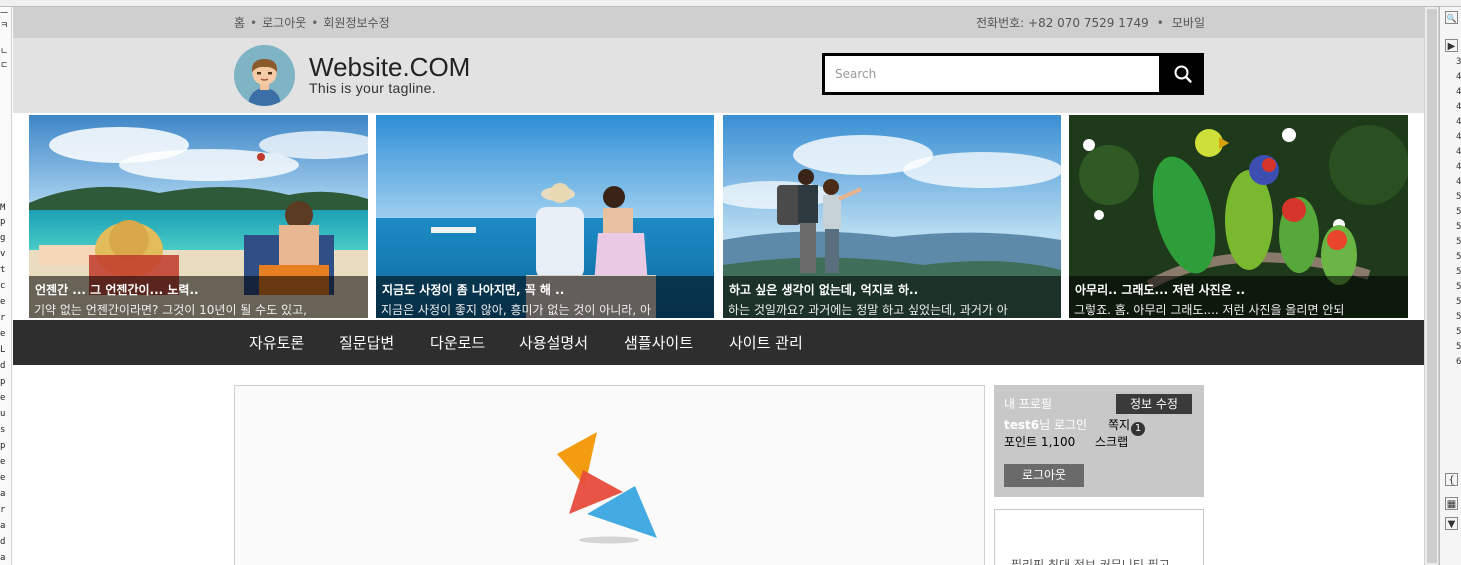 This screenshot has width=1461, height=565. I want to click on slide-title: 언젠간 ... 그 언젠간이... 노력.., so click(117, 289).